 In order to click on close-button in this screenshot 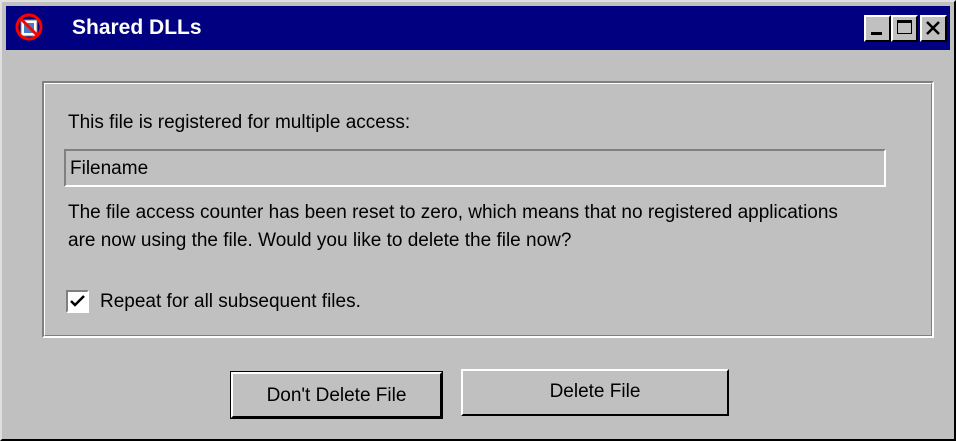, I will do `click(933, 28)`.